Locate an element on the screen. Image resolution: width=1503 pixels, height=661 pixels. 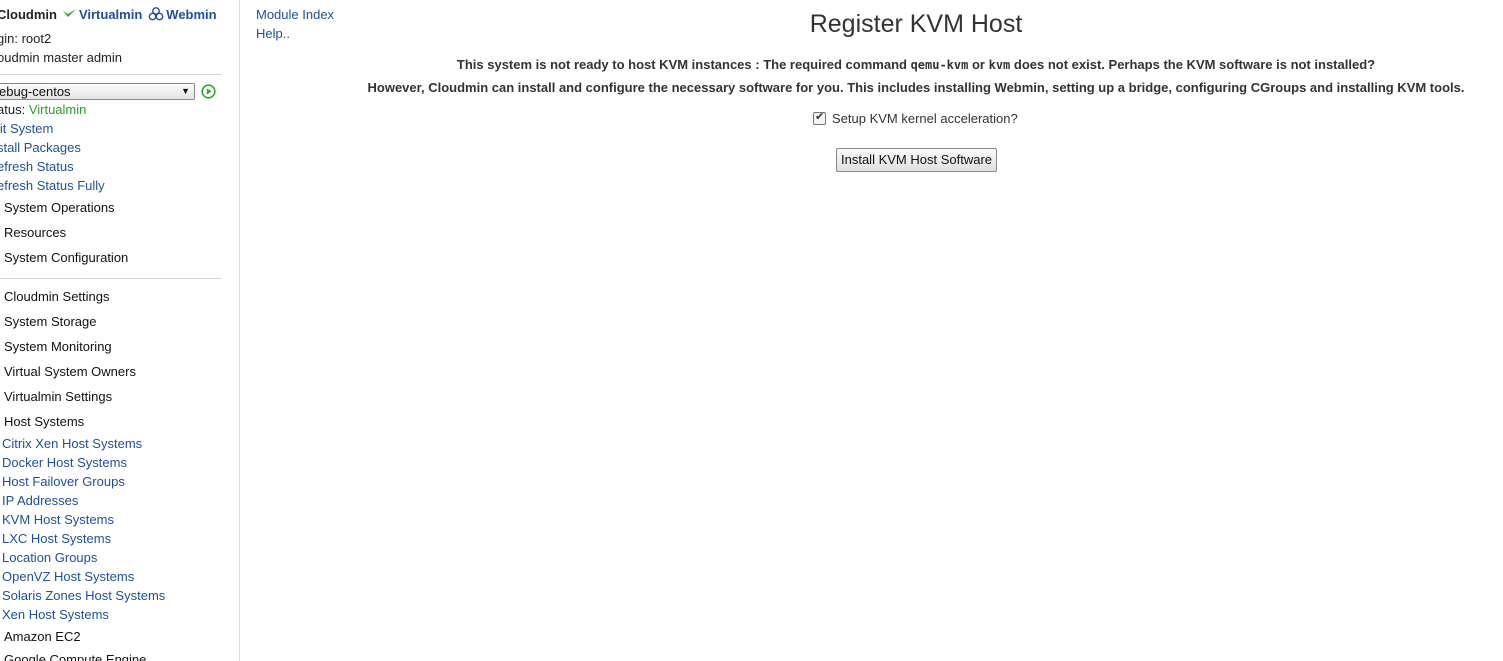
category-system-storage: System Storage is located at coordinates (50, 322).